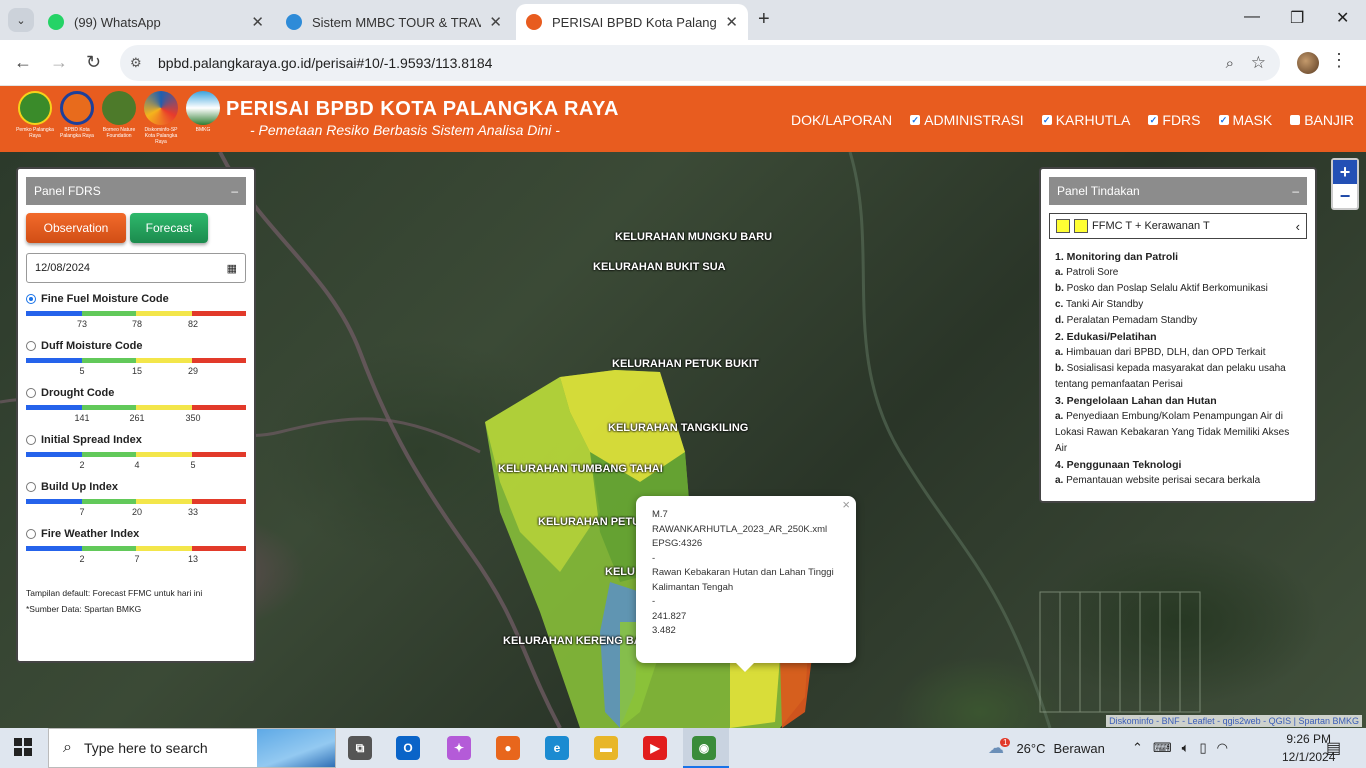  I want to click on weather-widget: ☁ 1 26°C Berawan, so click(1046, 748).